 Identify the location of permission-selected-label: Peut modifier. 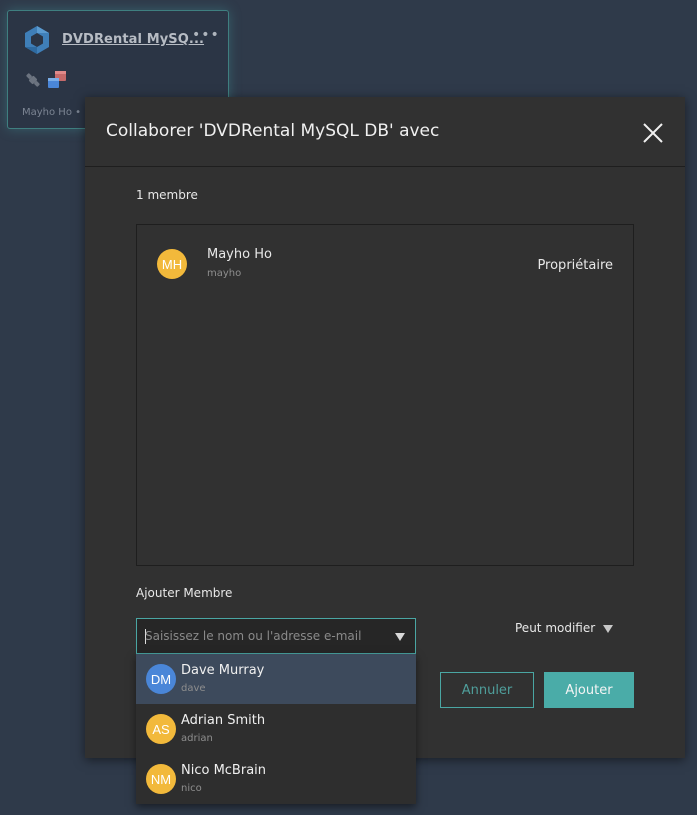
(555, 628).